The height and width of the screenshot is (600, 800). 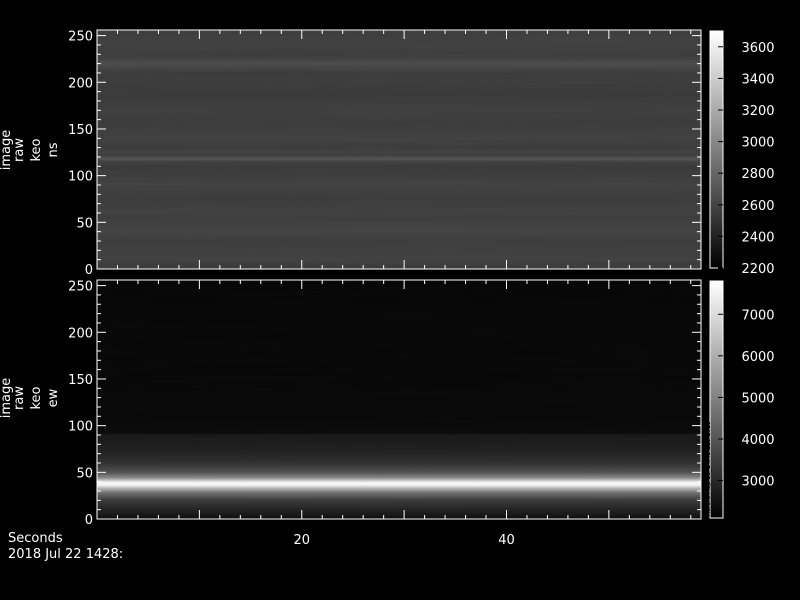 What do you see at coordinates (35, 538) in the screenshot?
I see `x-axis-label: Seconds` at bounding box center [35, 538].